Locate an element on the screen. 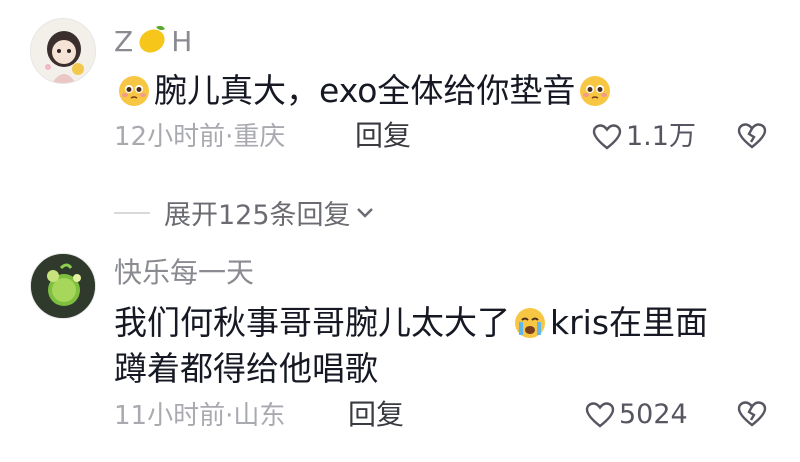 This screenshot has width=800, height=462. comment-text: 我们何秋事哥哥腕儿太大了 kris在里面 is located at coordinates (411, 326).